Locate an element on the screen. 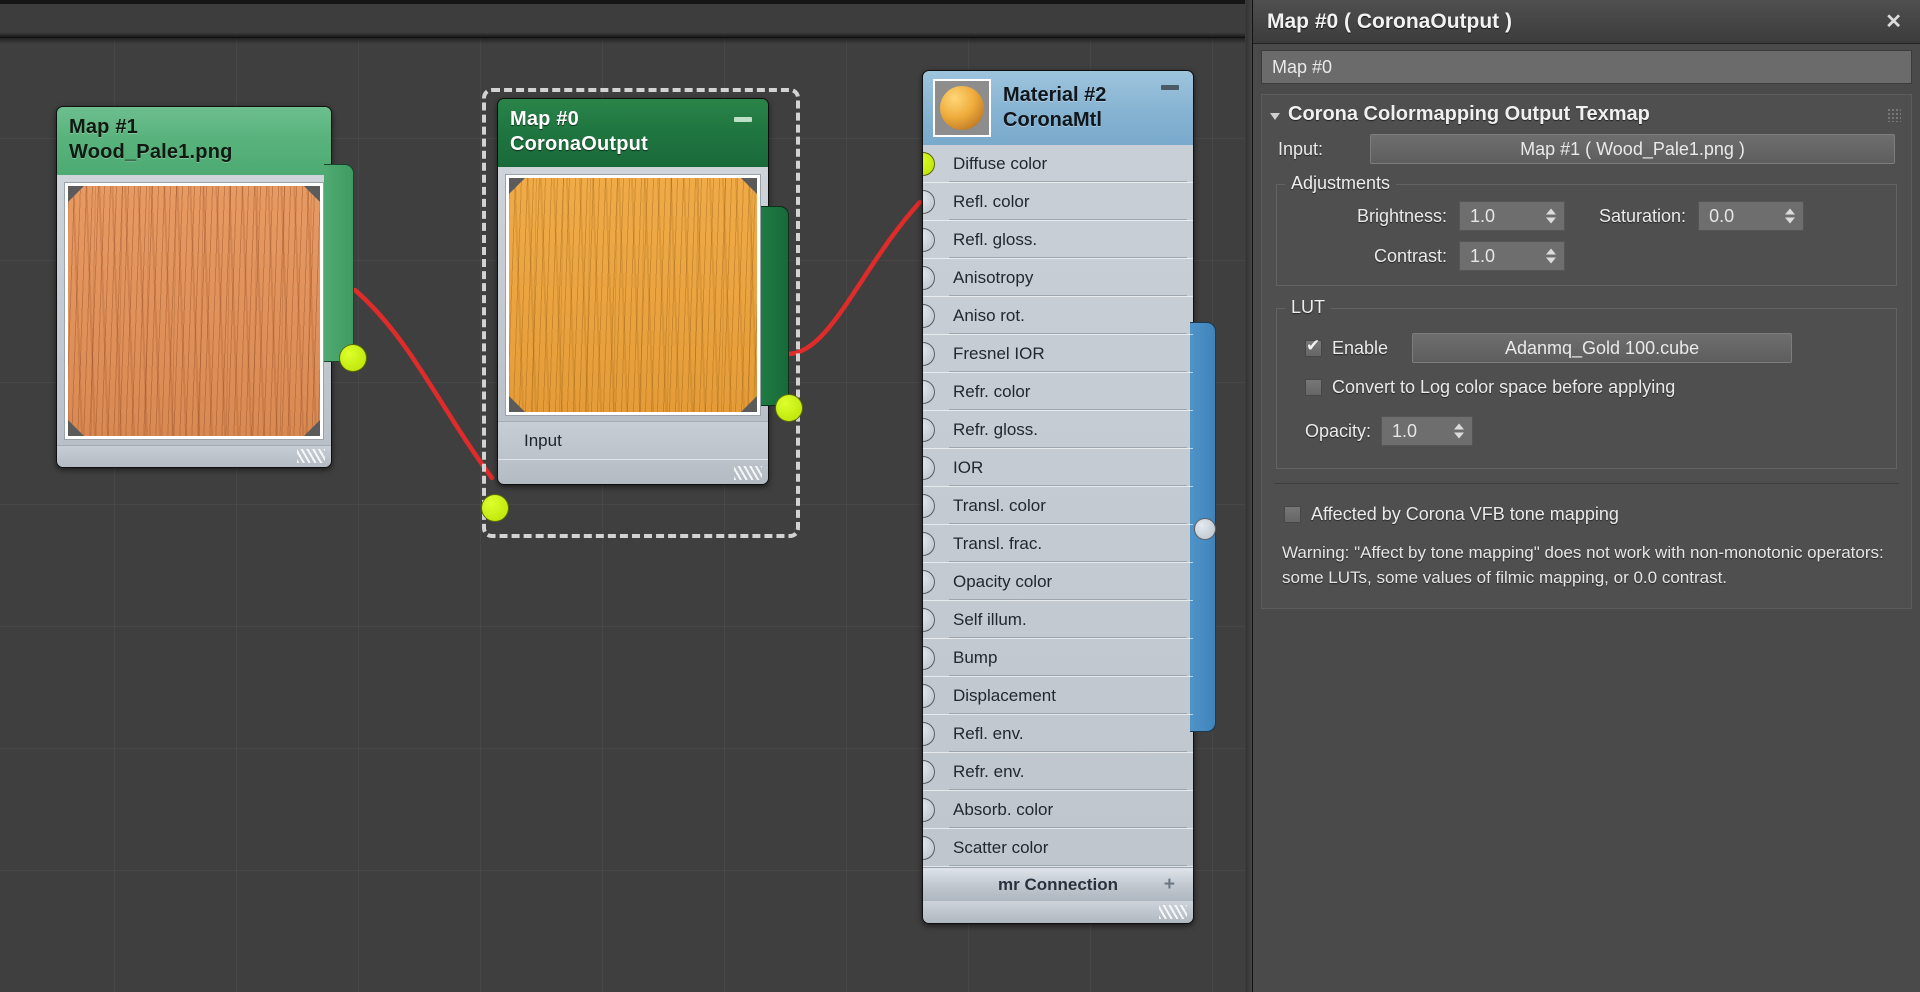 This screenshot has height=992, width=1920. material-socket-row: Opacity color is located at coordinates (1058, 582).